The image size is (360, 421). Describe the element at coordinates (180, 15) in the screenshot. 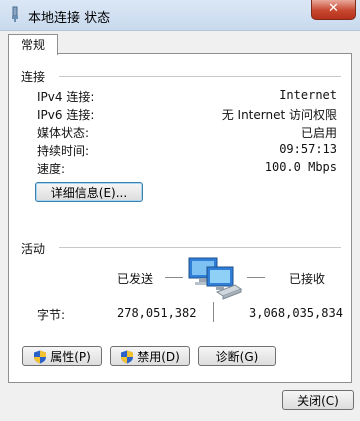

I see `title-bar: 本地连接 状态 ✕` at that location.